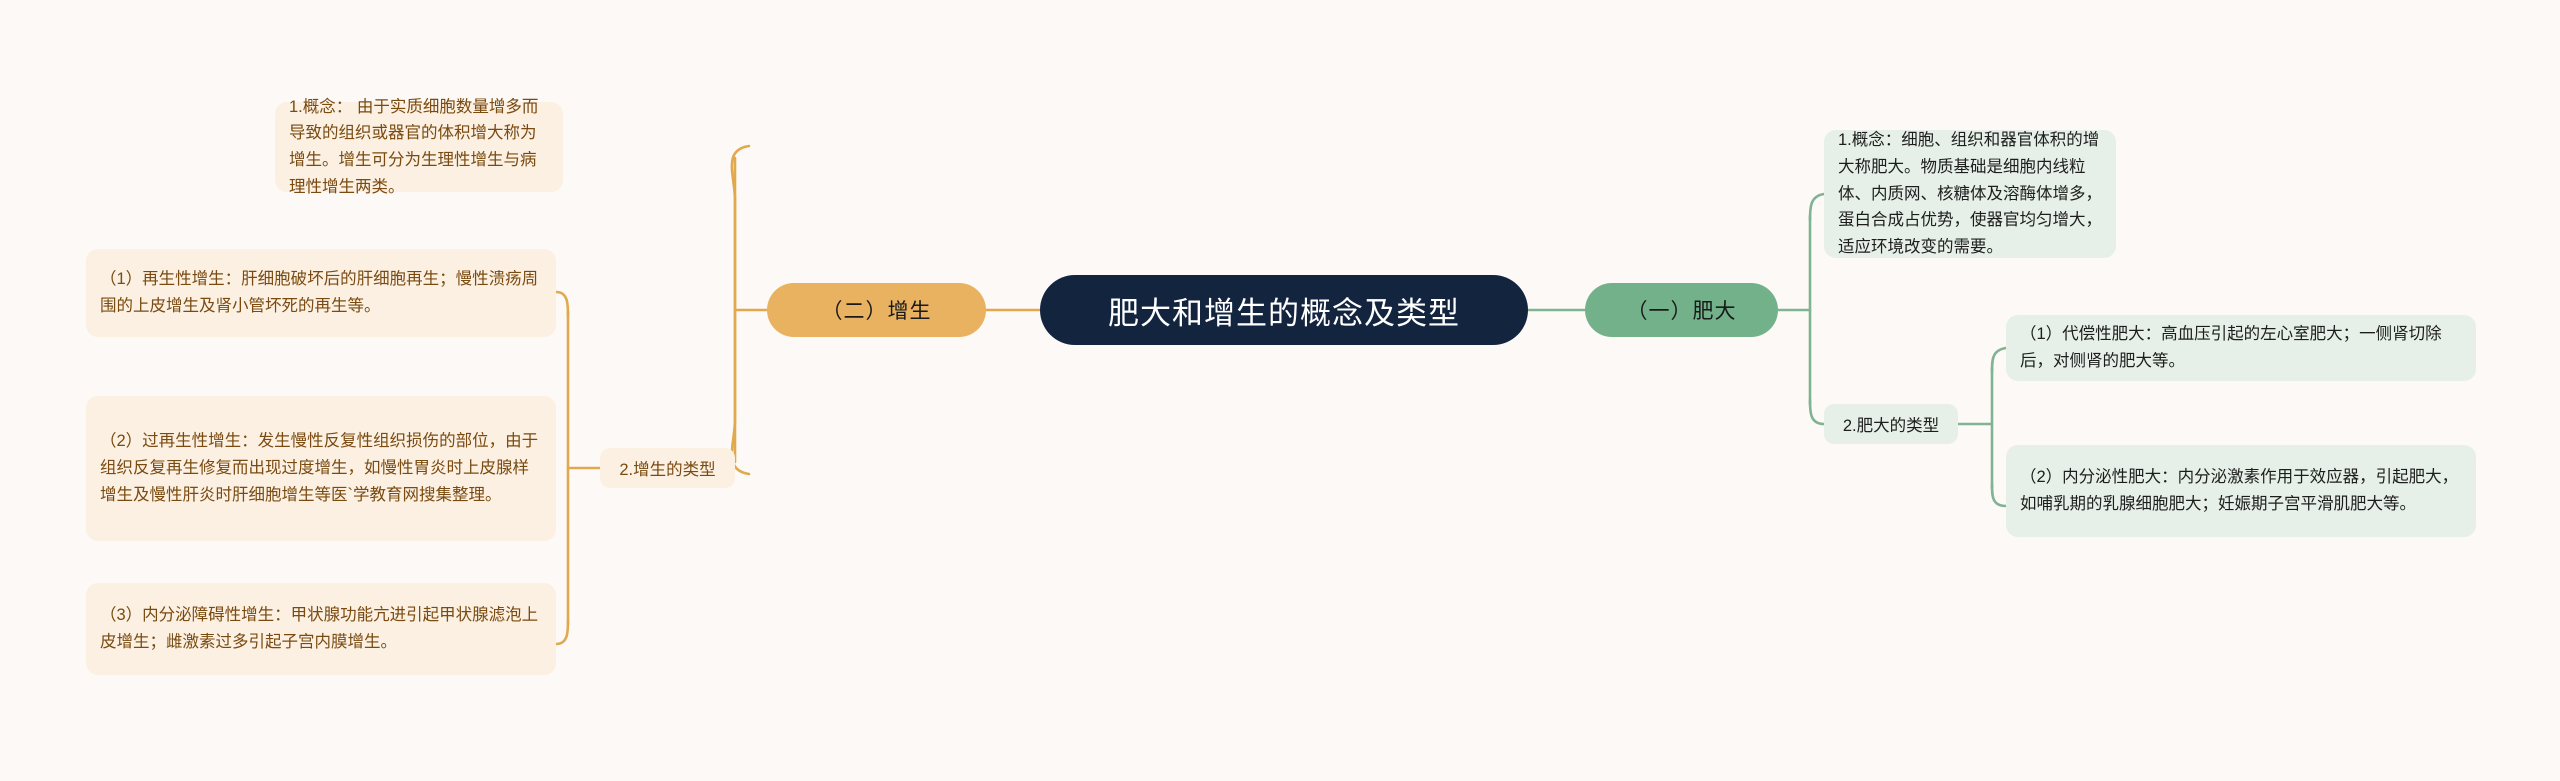 This screenshot has height=781, width=2560. I want to click on midlabel-hypertrophy-types-label: 2.肥大的类型, so click(1891, 426).